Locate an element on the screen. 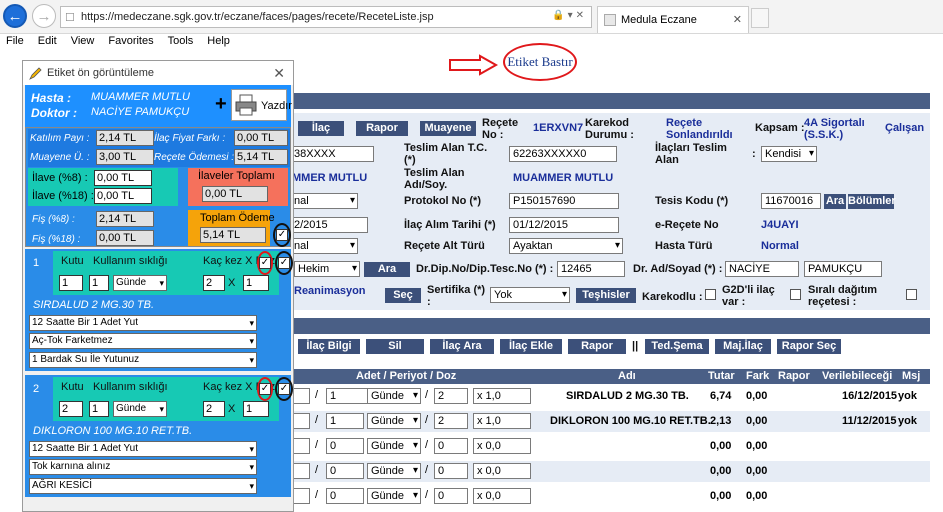 Image resolution: width=943 pixels, height=512 pixels. teslim-tc-input: 62263XXXXX0 is located at coordinates (563, 154).